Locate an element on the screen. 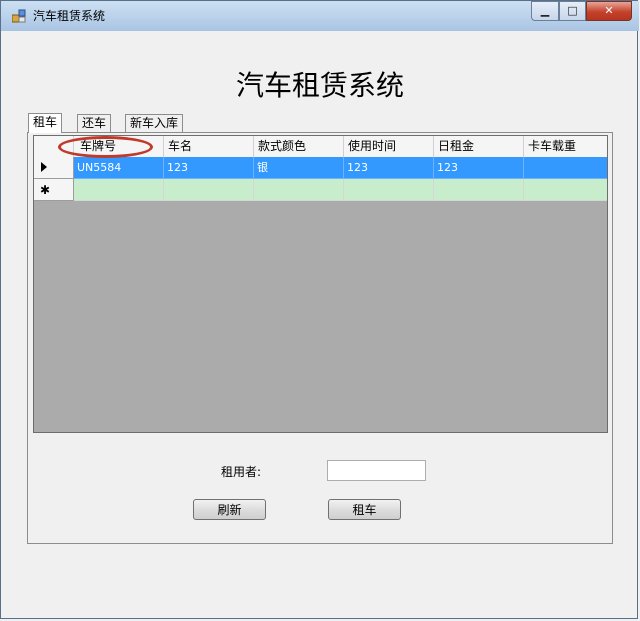 This screenshot has height=621, width=640. column-header-color: 款式颜色 is located at coordinates (299, 146).